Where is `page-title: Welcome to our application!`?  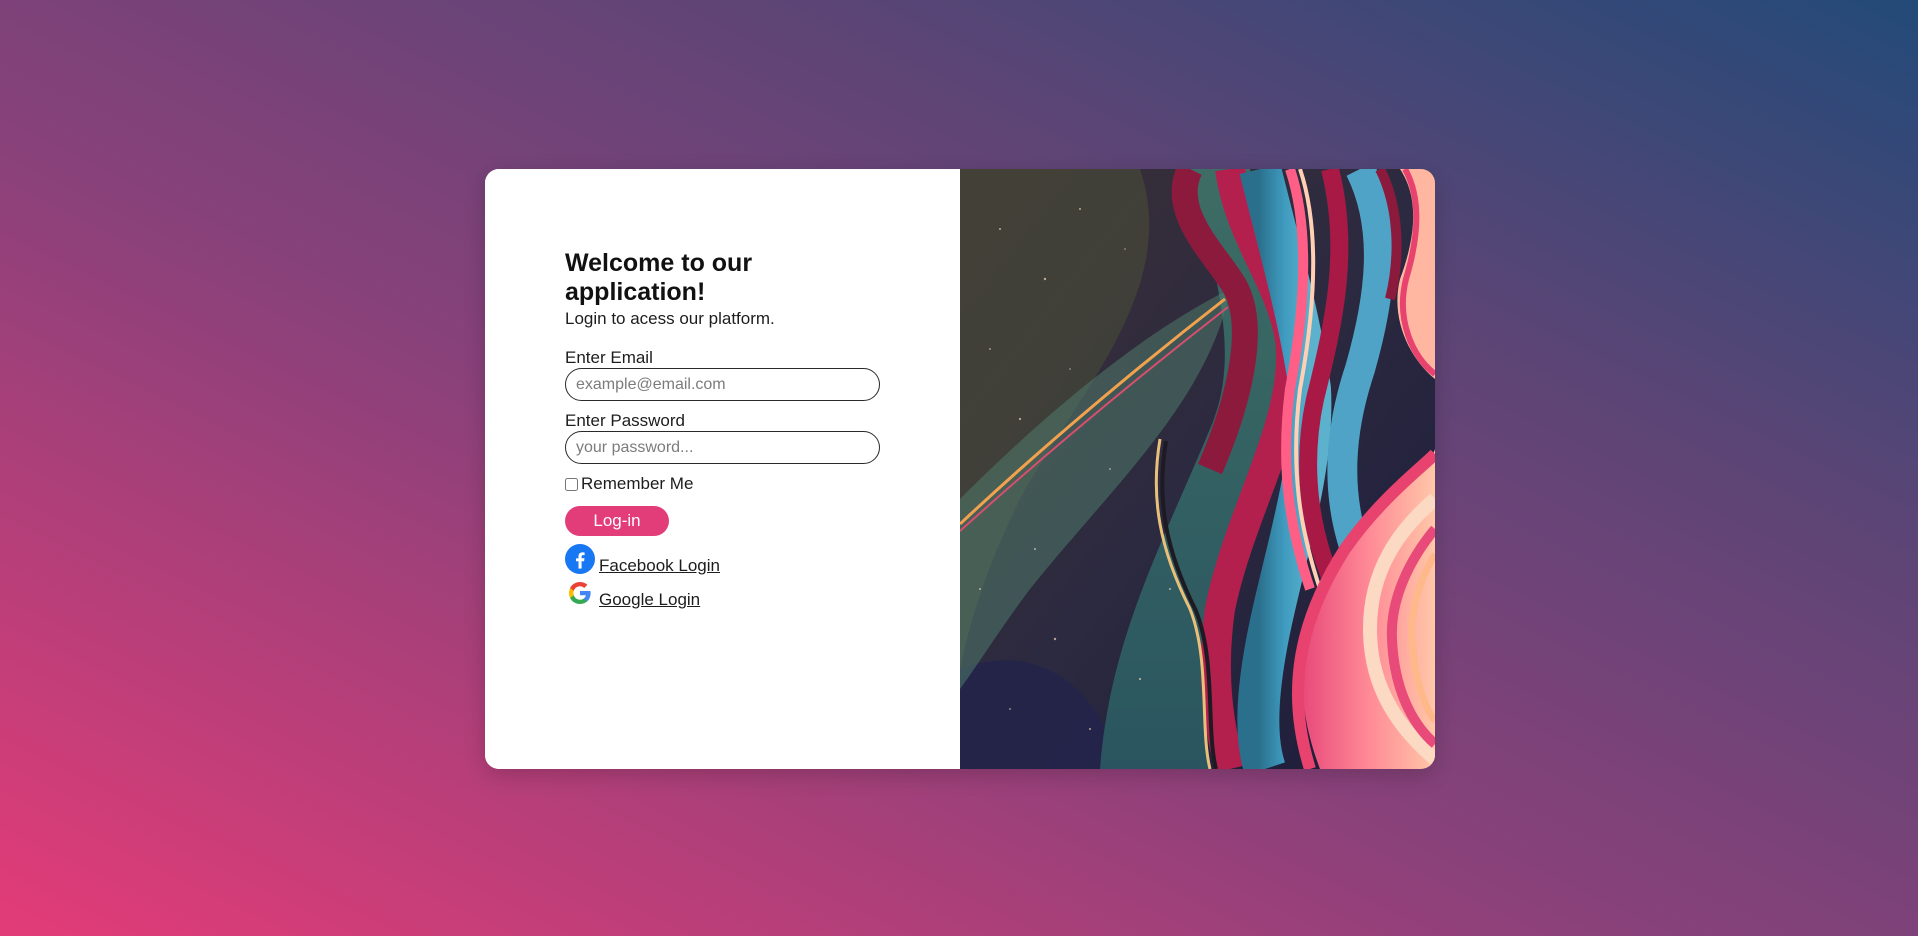
page-title: Welcome to our application! is located at coordinates (659, 277).